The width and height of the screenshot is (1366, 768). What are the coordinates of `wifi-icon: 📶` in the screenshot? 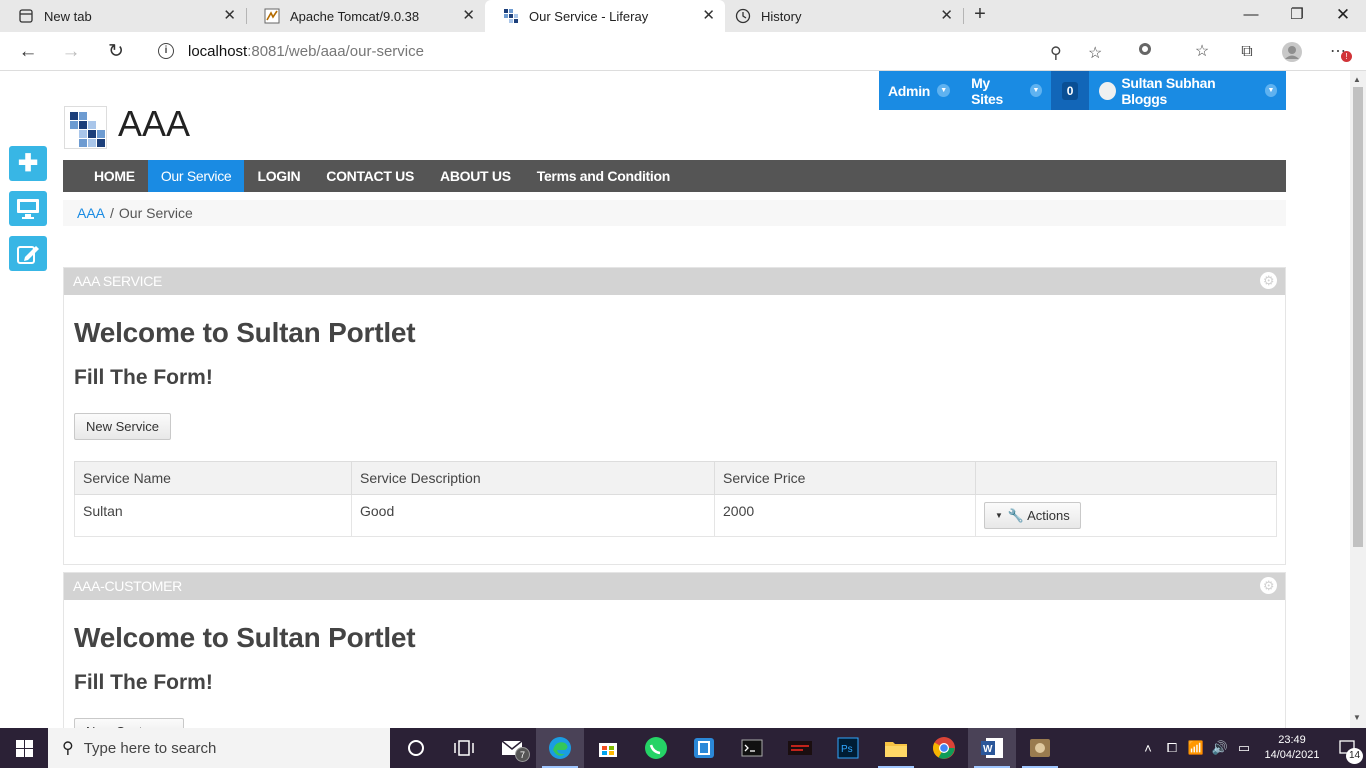 It's located at (1196, 748).